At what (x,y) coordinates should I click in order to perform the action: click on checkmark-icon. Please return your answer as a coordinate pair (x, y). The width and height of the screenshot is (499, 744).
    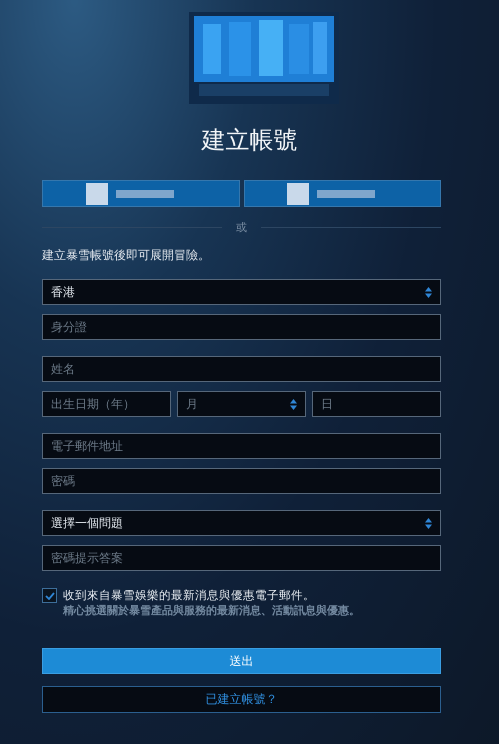
    Looking at the image, I should click on (49, 596).